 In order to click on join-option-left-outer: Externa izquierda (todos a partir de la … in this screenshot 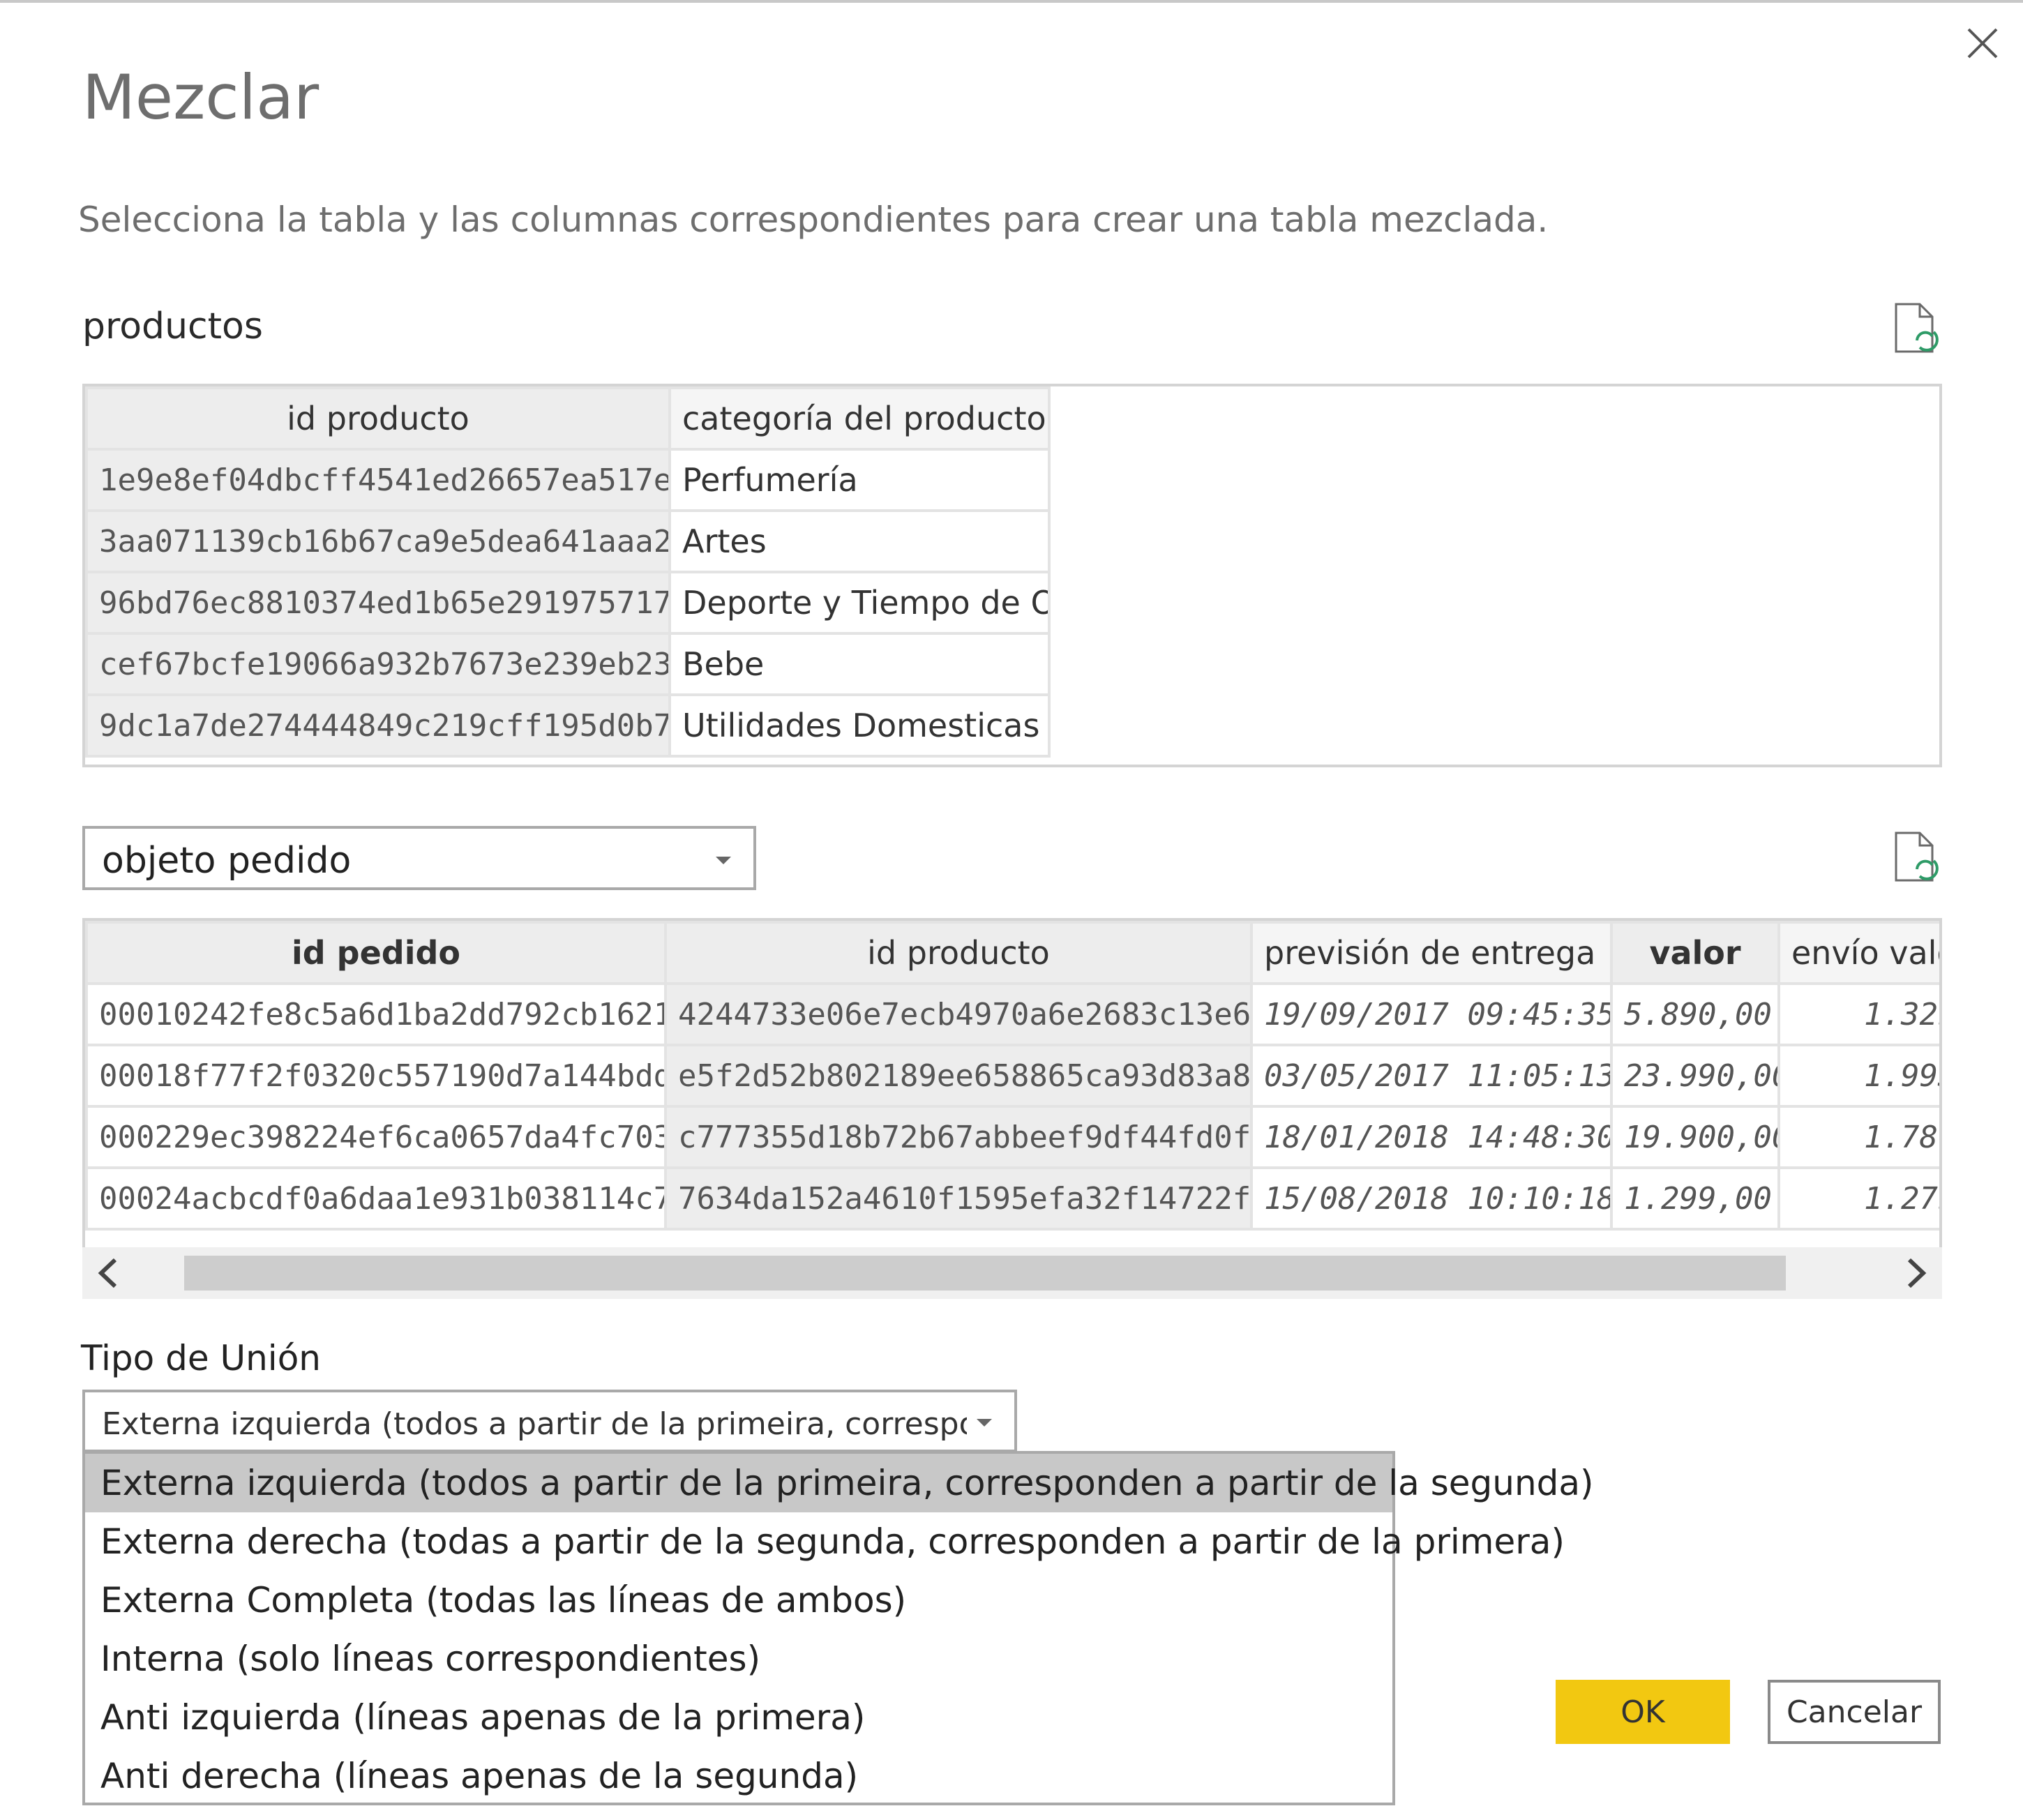, I will do `click(839, 1483)`.